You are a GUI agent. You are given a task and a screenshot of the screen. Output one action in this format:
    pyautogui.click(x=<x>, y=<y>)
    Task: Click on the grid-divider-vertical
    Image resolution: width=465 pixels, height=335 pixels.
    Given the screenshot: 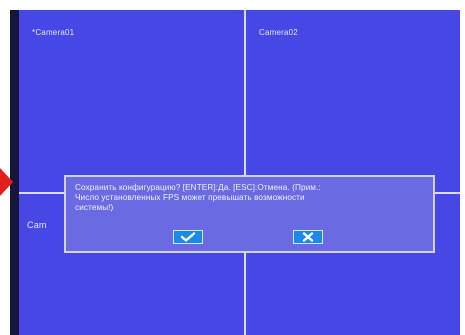 What is the action you would take?
    pyautogui.click(x=245, y=172)
    